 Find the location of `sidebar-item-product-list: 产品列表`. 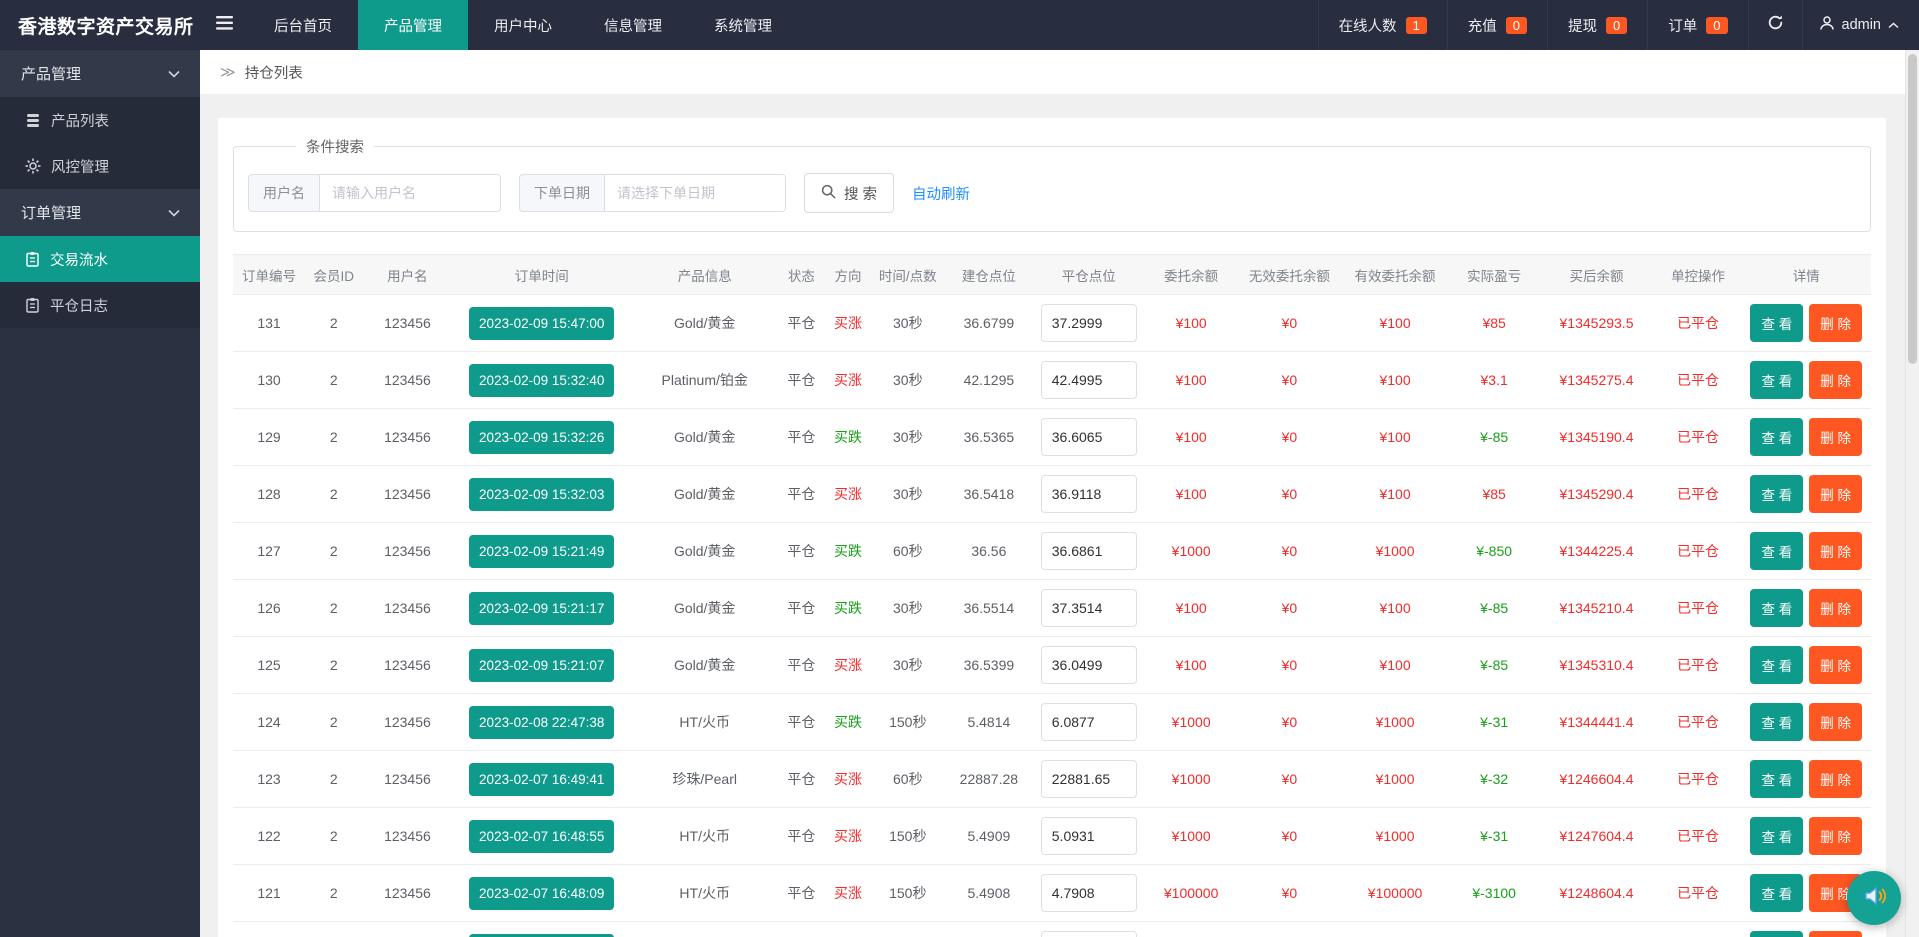

sidebar-item-product-list: 产品列表 is located at coordinates (100, 120).